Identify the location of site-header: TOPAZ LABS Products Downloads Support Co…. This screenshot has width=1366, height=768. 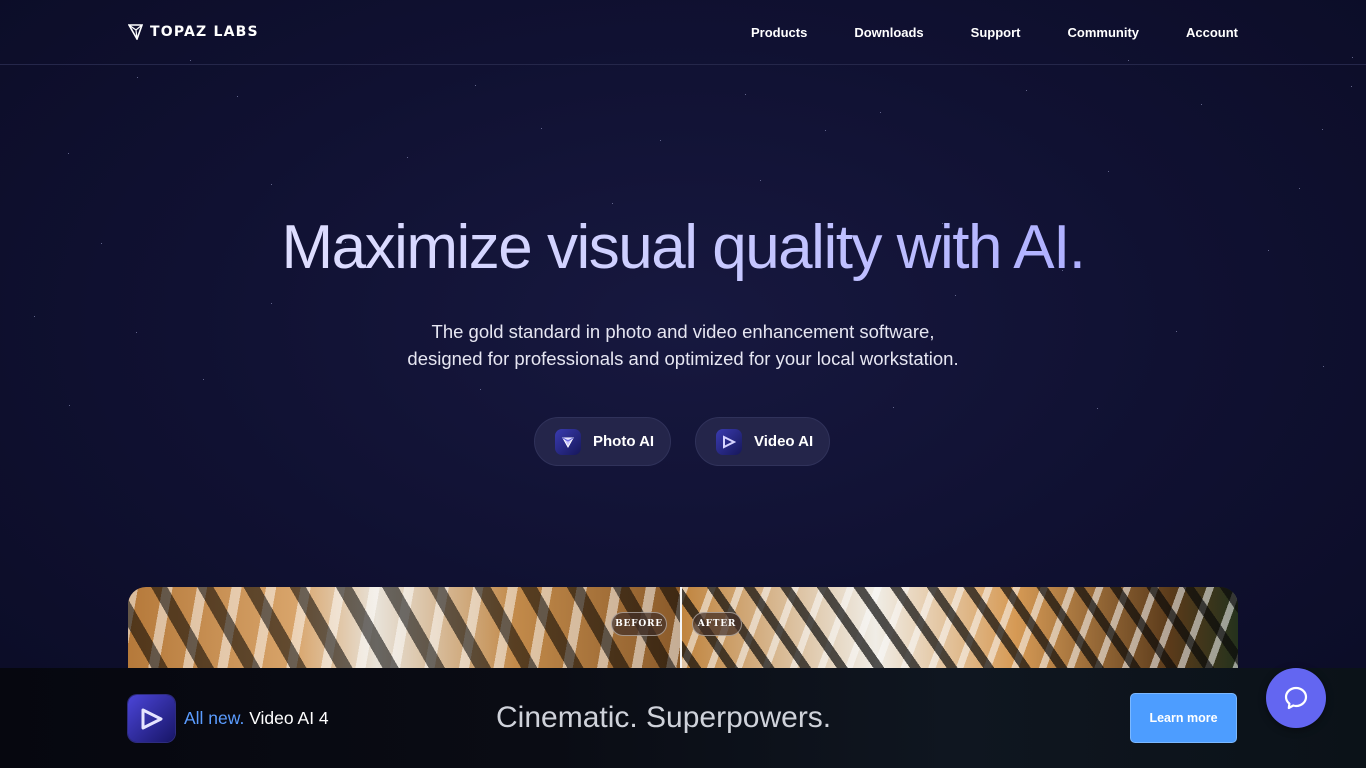
(683, 32).